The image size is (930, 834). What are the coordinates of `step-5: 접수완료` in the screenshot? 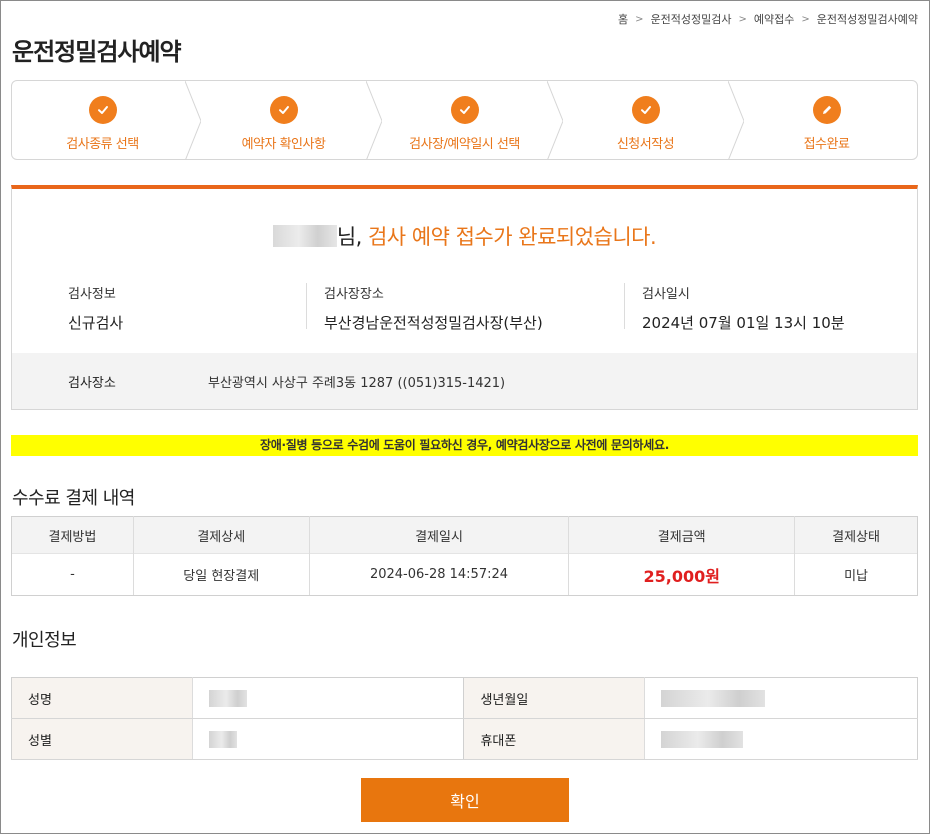 It's located at (826, 120).